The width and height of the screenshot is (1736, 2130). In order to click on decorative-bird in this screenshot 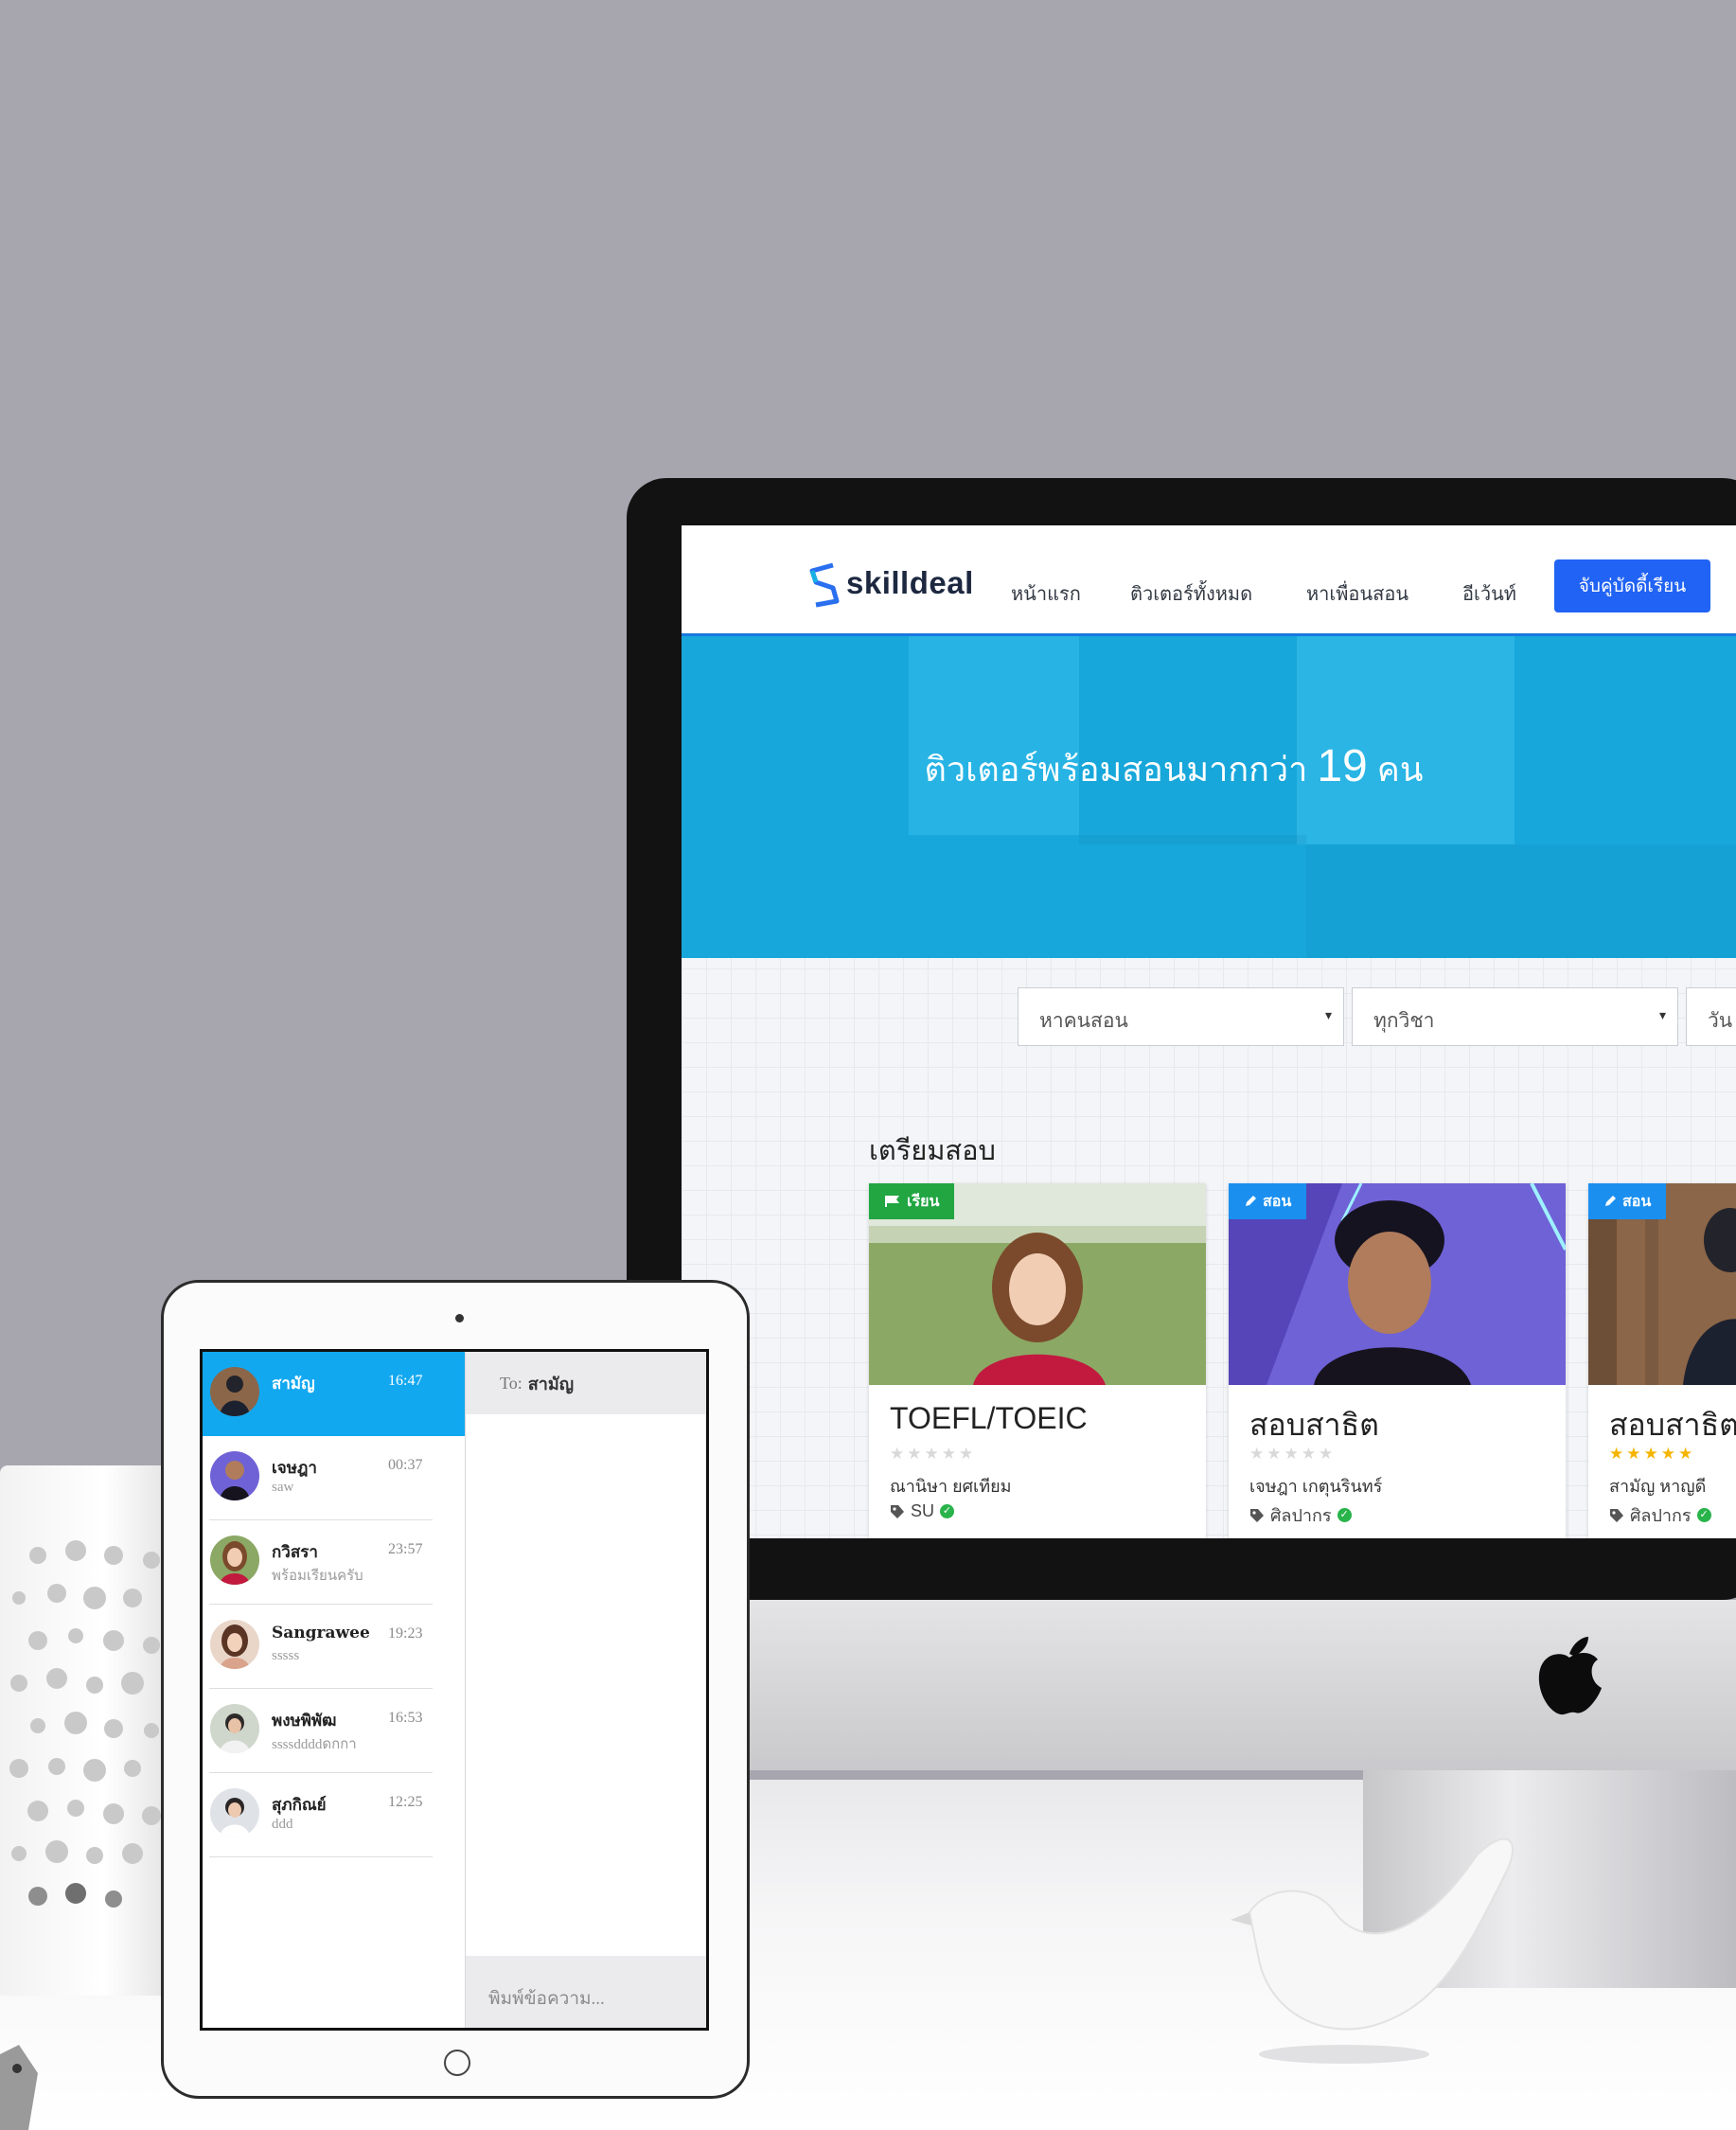, I will do `click(1373, 1950)`.